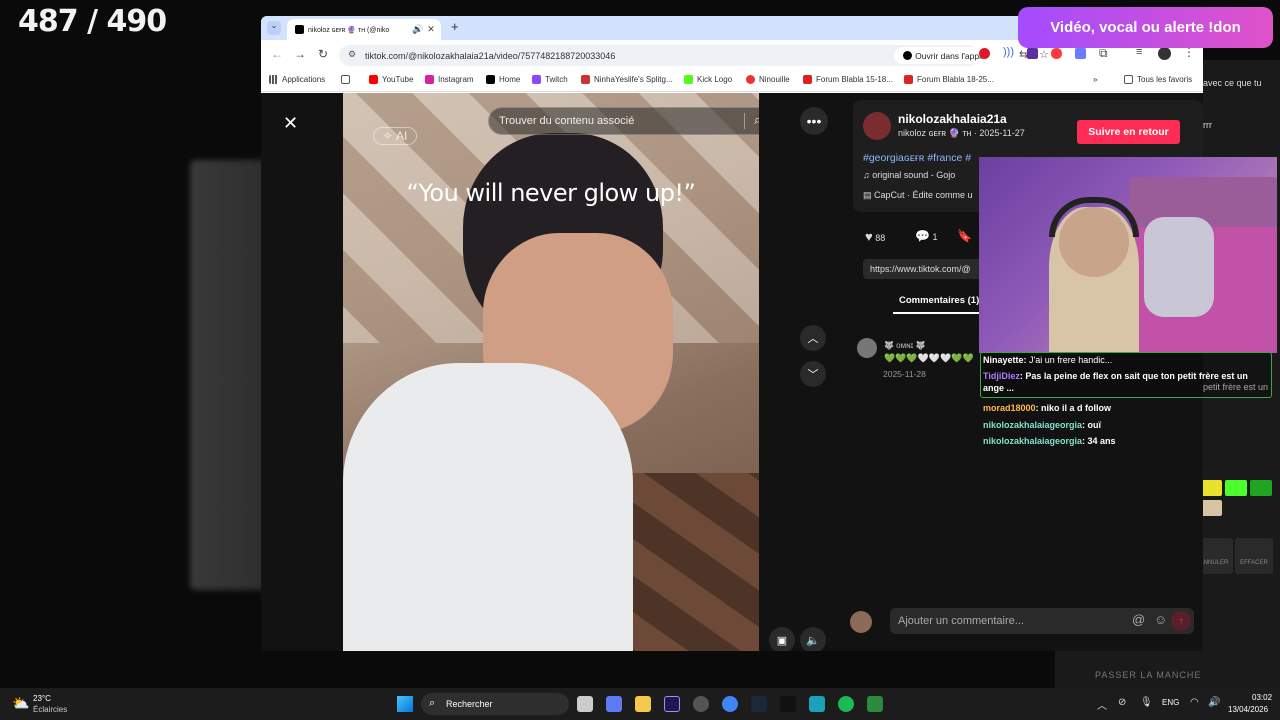  What do you see at coordinates (1214, 702) in the screenshot?
I see `volume-icon: 🔊` at bounding box center [1214, 702].